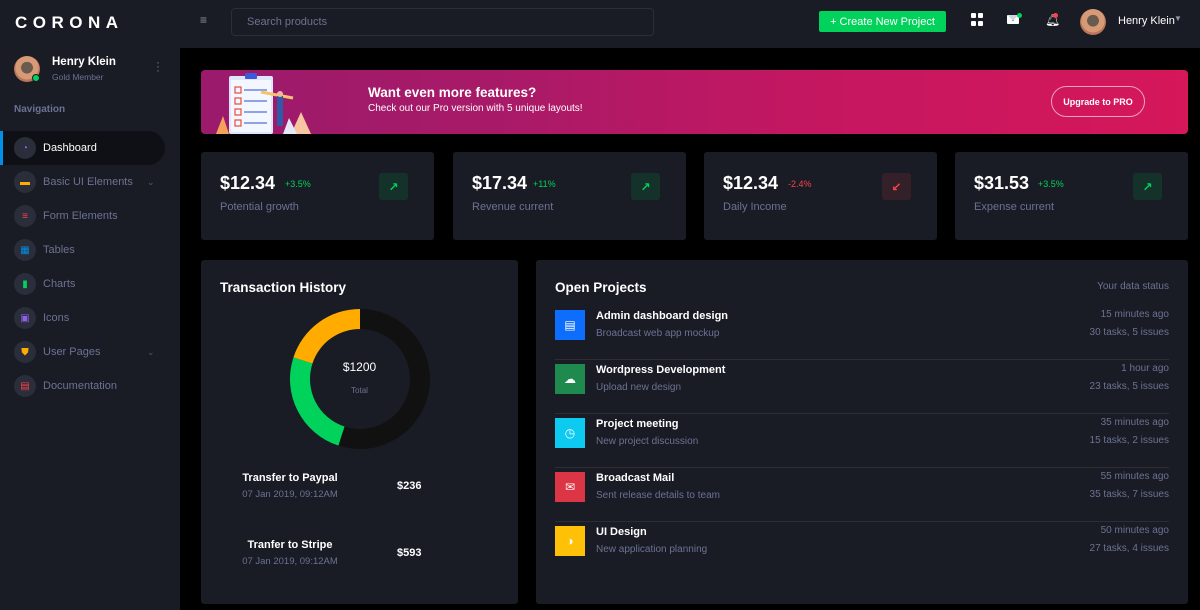 The width and height of the screenshot is (1200, 610). I want to click on sidebar-item-label: Form Elements, so click(80, 216).